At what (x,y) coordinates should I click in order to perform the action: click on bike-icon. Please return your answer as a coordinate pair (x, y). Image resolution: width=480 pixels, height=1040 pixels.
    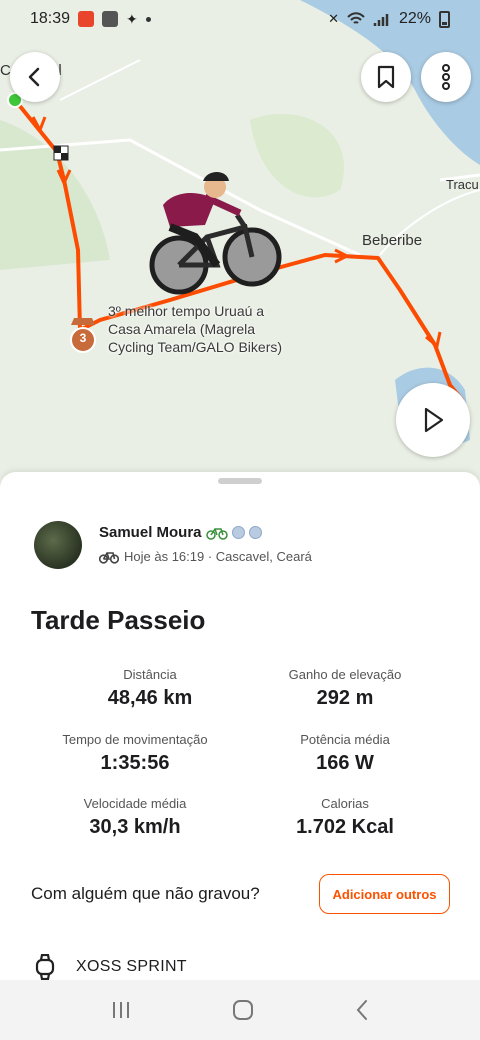
    Looking at the image, I should click on (109, 557).